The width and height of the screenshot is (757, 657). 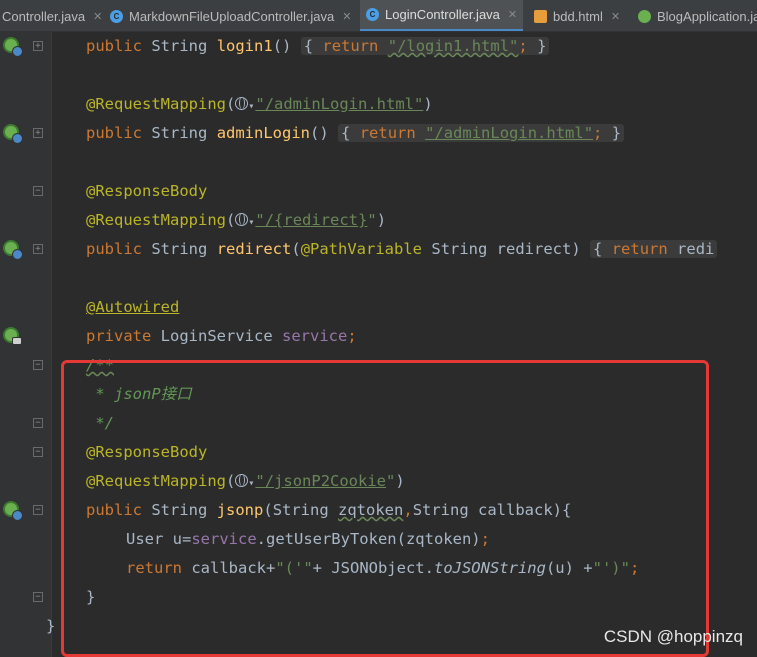 I want to click on autowired-bean-icon, so click(x=12, y=336).